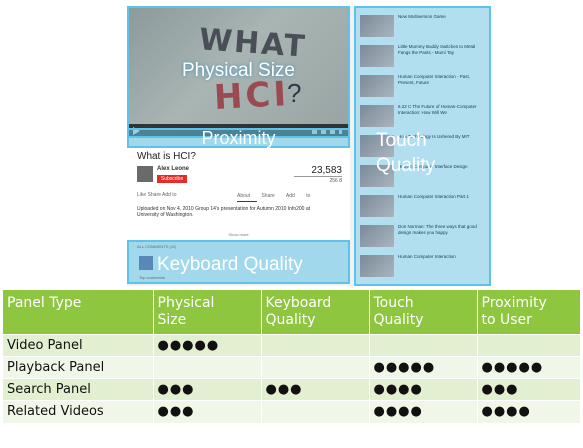 The height and width of the screenshot is (448, 583). What do you see at coordinates (442, 17) in the screenshot?
I see `related-title: New Multiversion Game` at bounding box center [442, 17].